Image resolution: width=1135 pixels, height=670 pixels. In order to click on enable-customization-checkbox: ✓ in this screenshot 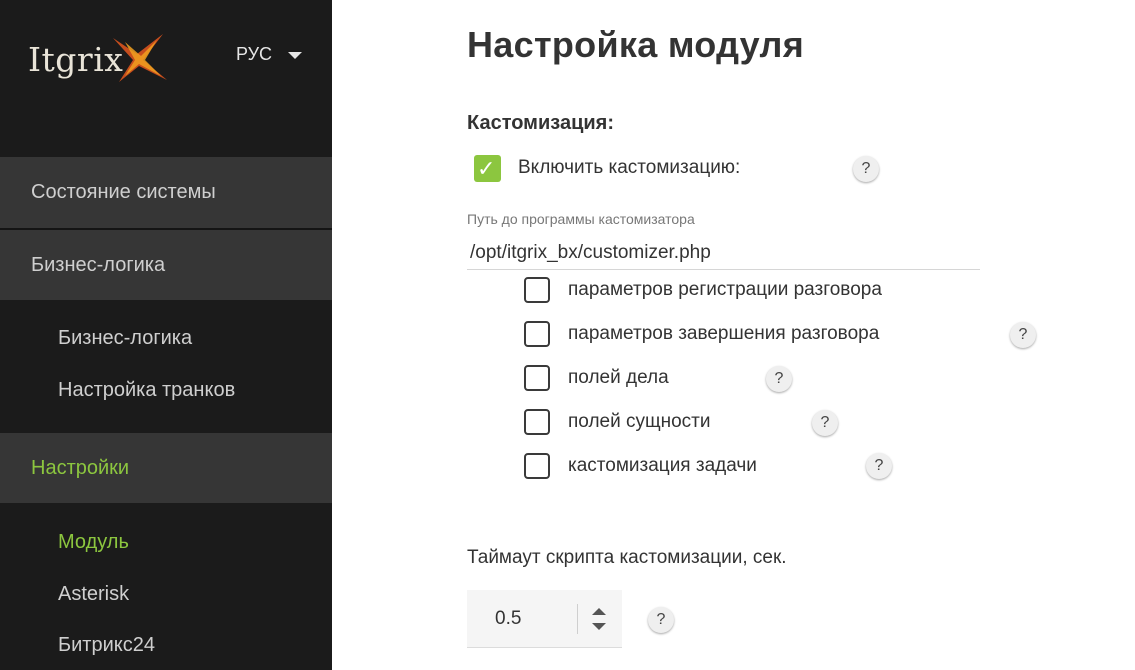, I will do `click(487, 168)`.